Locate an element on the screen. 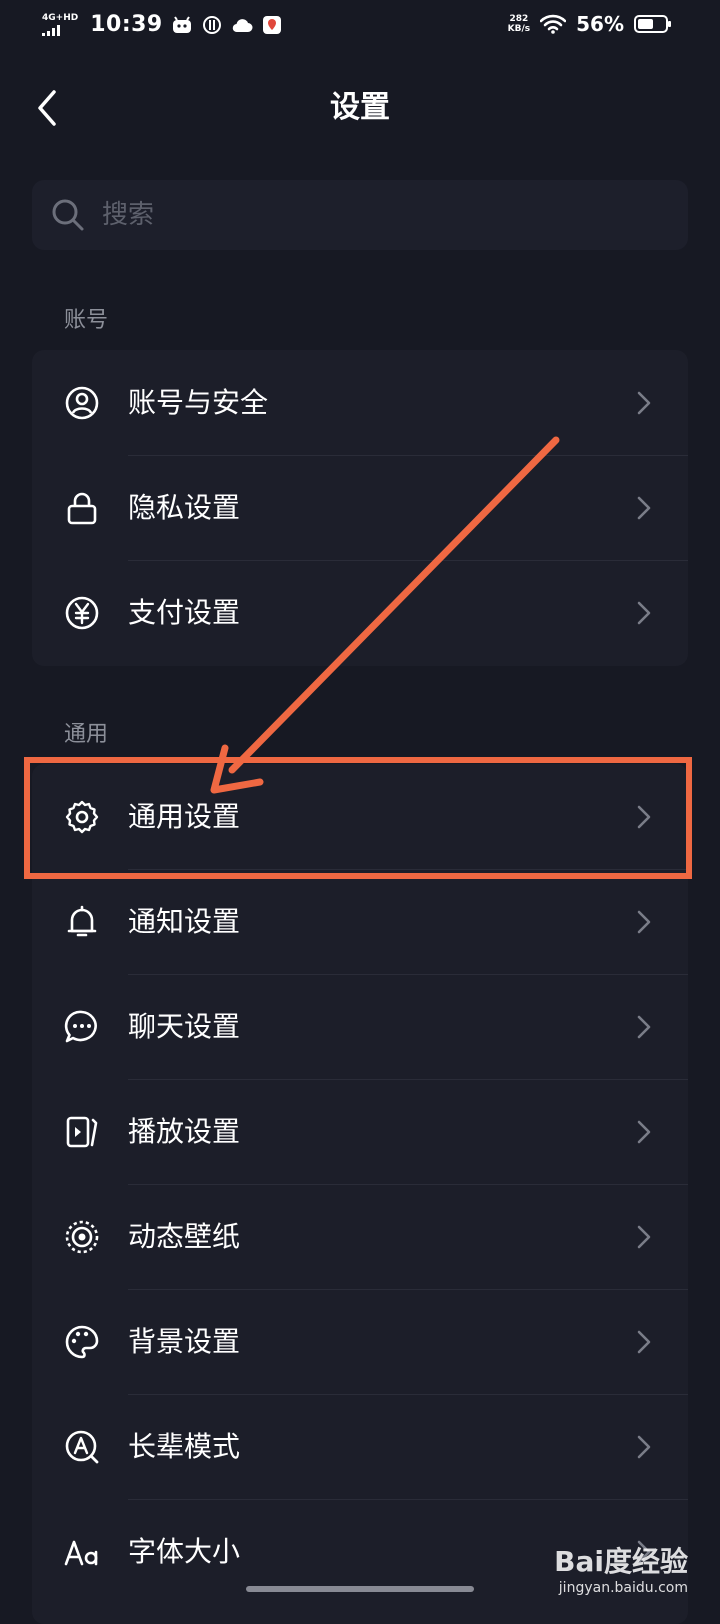 The image size is (720, 1624). elder-mode-icon is located at coordinates (82, 1447).